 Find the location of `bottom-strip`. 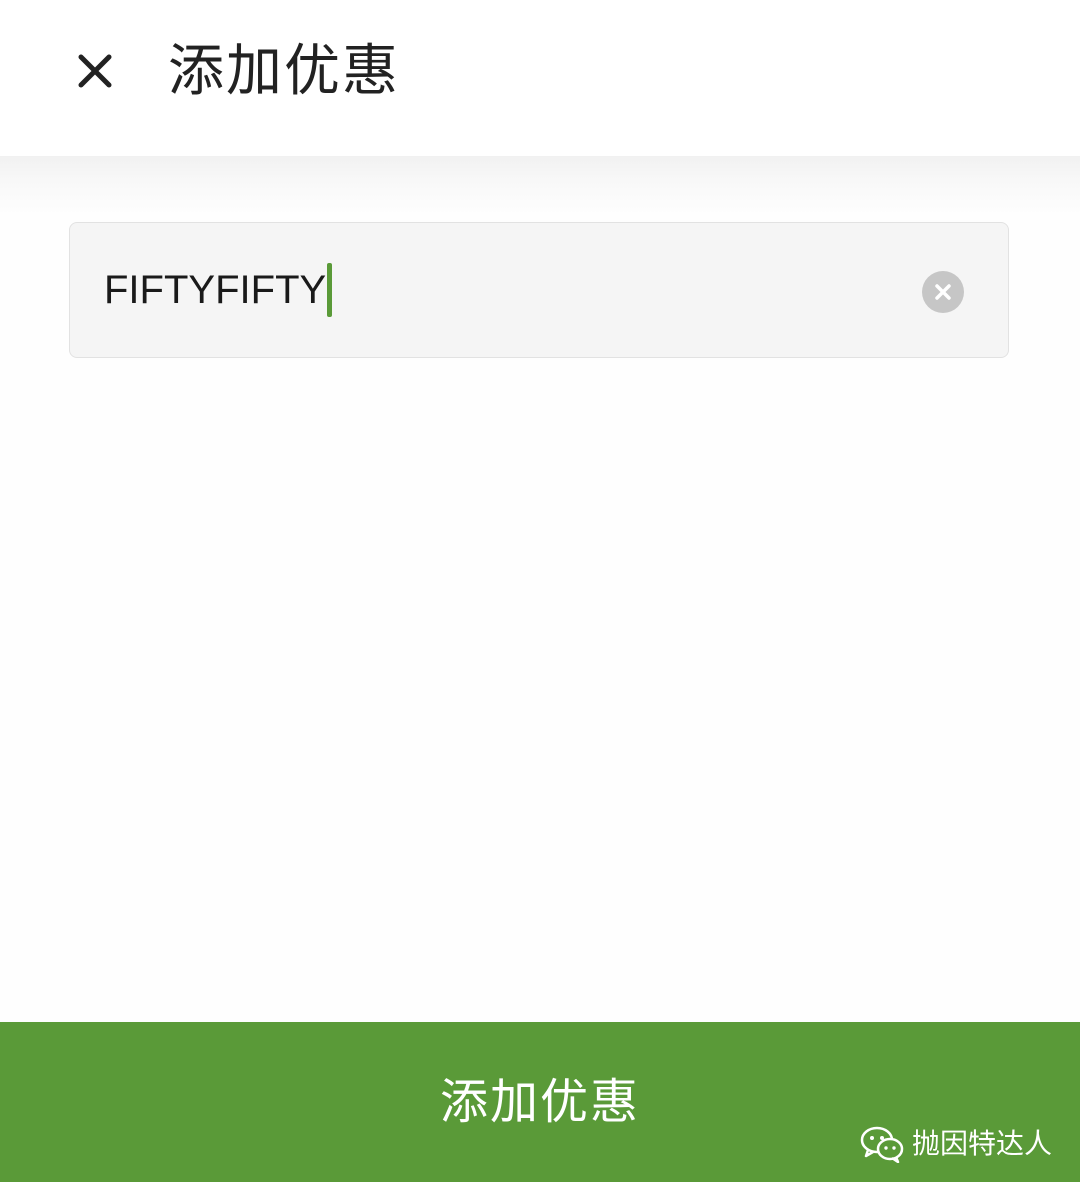

bottom-strip is located at coordinates (540, 1187).